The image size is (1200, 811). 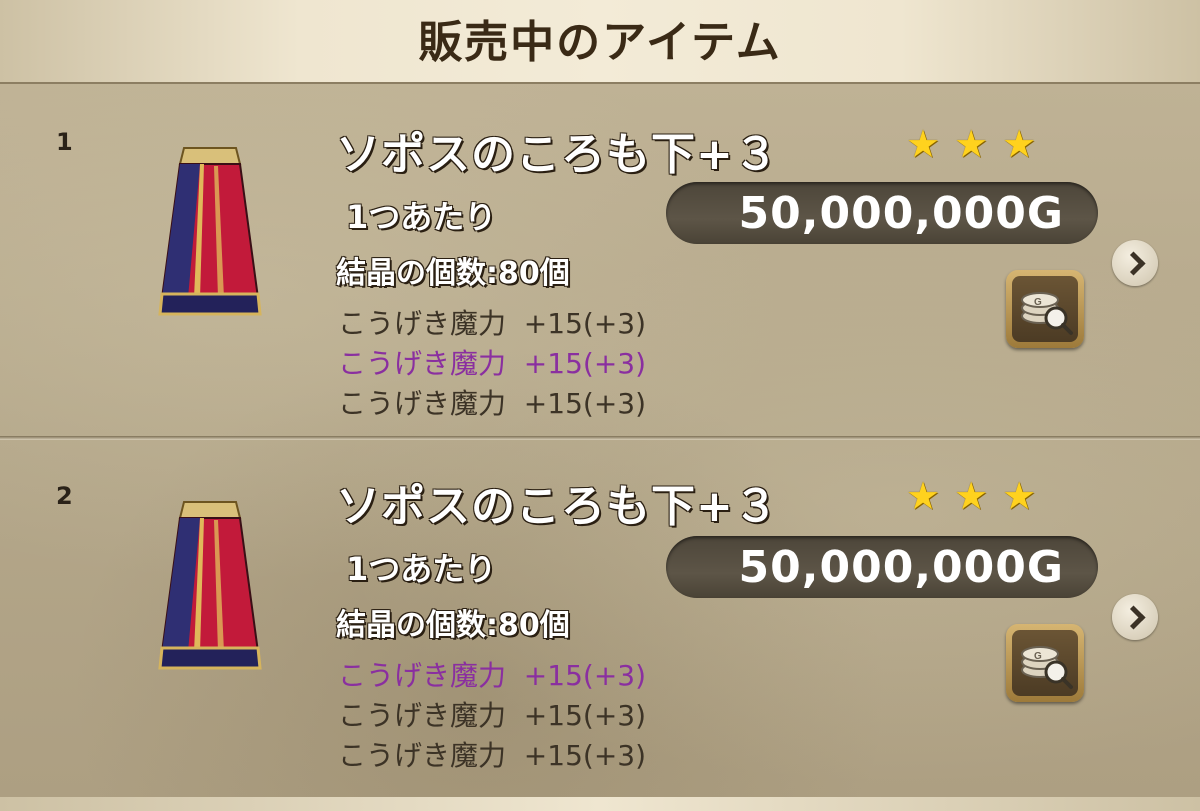 I want to click on footer-strip, so click(x=600, y=804).